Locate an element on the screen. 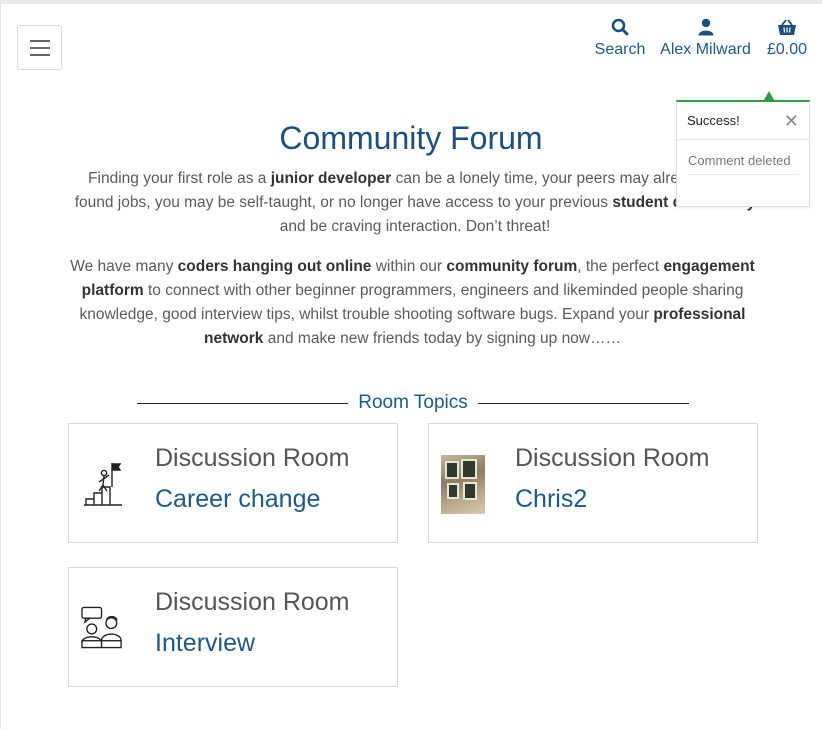 This screenshot has height=729, width=822. search-nav-link: Search is located at coordinates (620, 38).